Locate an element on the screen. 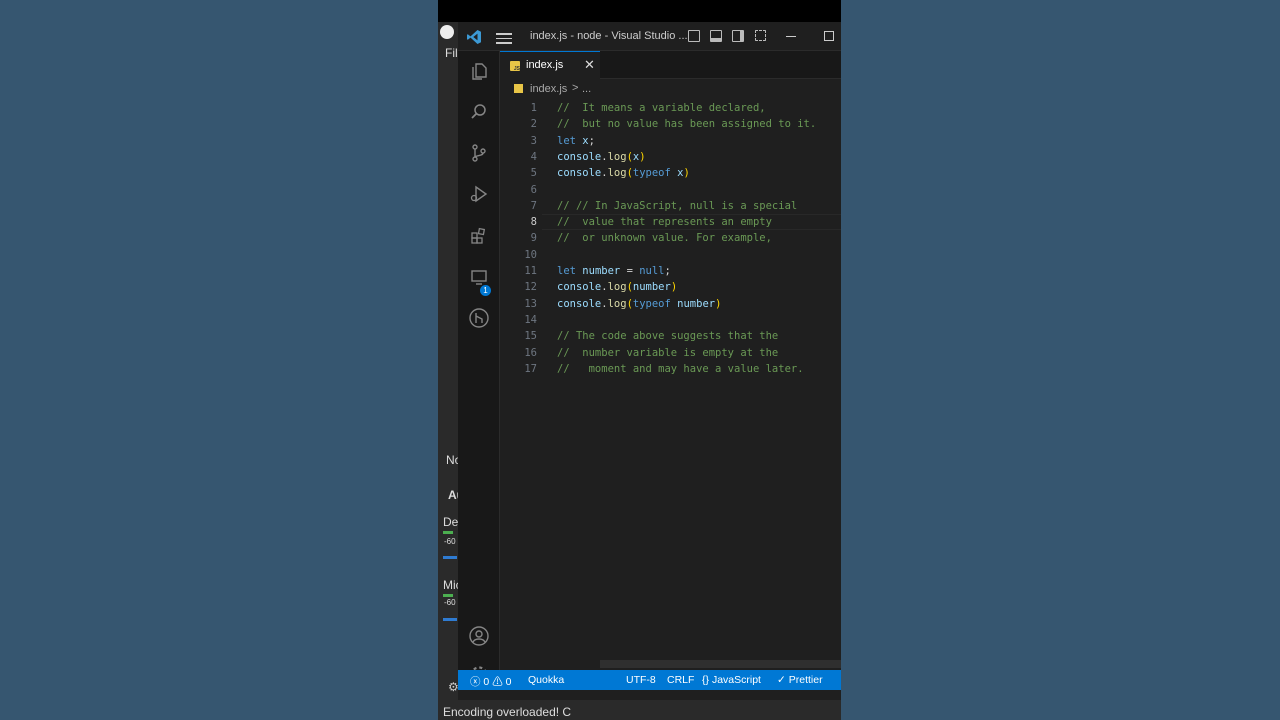  code-line: 9 // or unknown value. For example, is located at coordinates (670, 238).